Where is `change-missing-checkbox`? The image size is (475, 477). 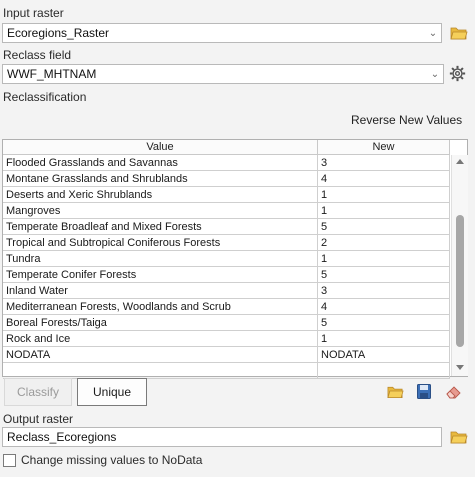
change-missing-checkbox is located at coordinates (9, 460).